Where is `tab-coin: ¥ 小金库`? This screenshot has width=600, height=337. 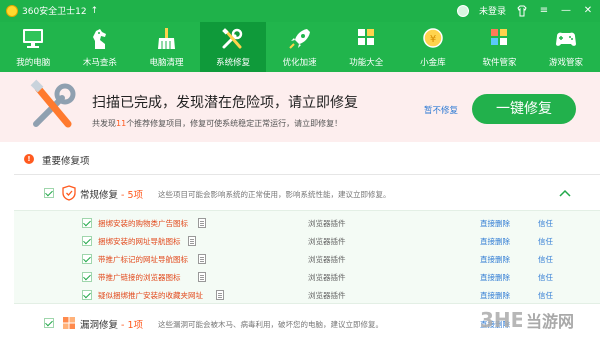
tab-coin: ¥ 小金库 is located at coordinates (433, 47).